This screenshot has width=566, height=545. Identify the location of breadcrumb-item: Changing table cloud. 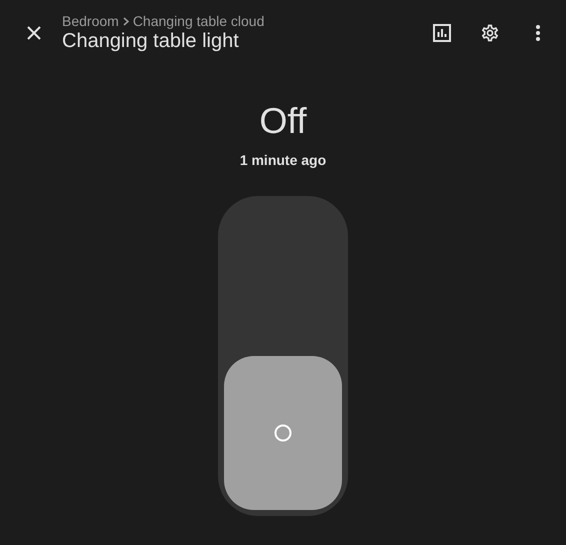
(198, 21).